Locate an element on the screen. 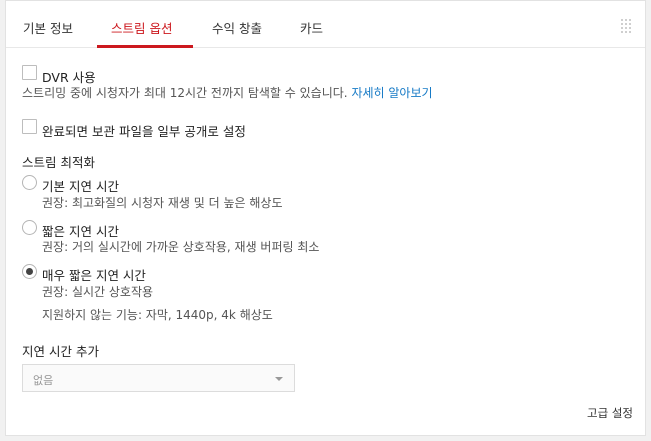  archive-unlisted-checkbox is located at coordinates (29, 126).